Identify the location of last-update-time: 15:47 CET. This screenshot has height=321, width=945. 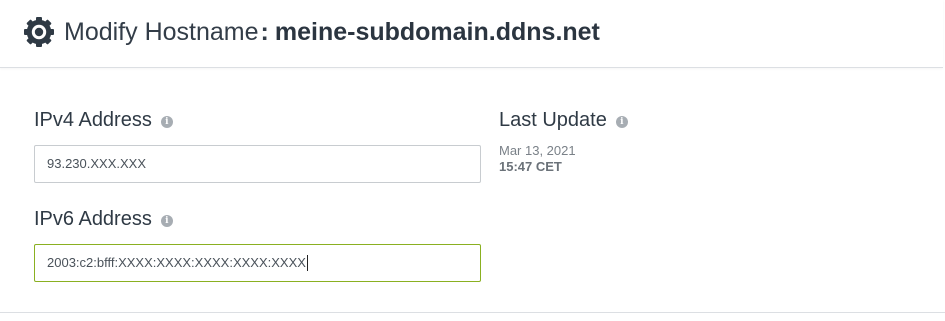
(530, 166).